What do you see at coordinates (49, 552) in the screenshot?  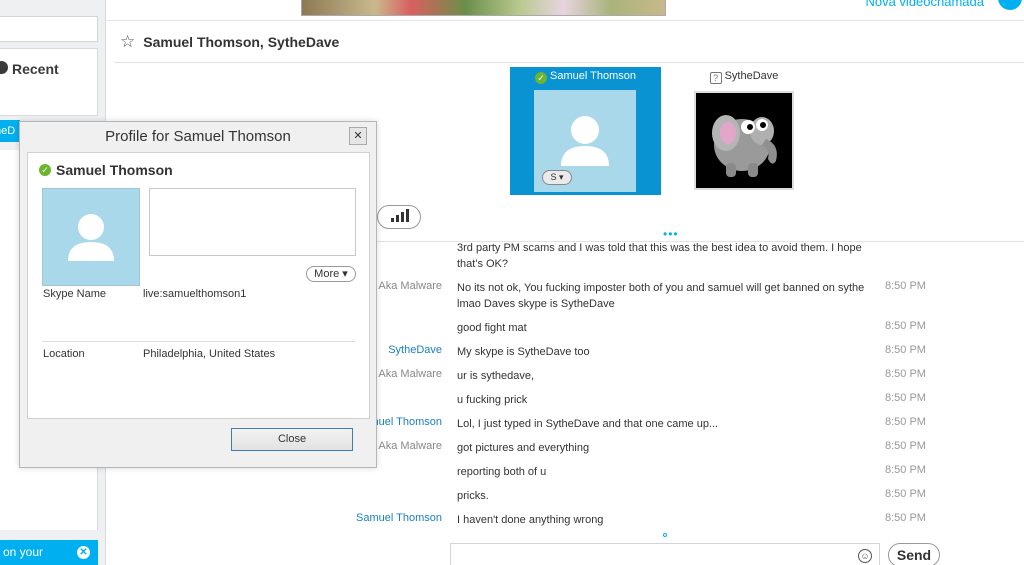 I see `notification-bar: on your ✕` at bounding box center [49, 552].